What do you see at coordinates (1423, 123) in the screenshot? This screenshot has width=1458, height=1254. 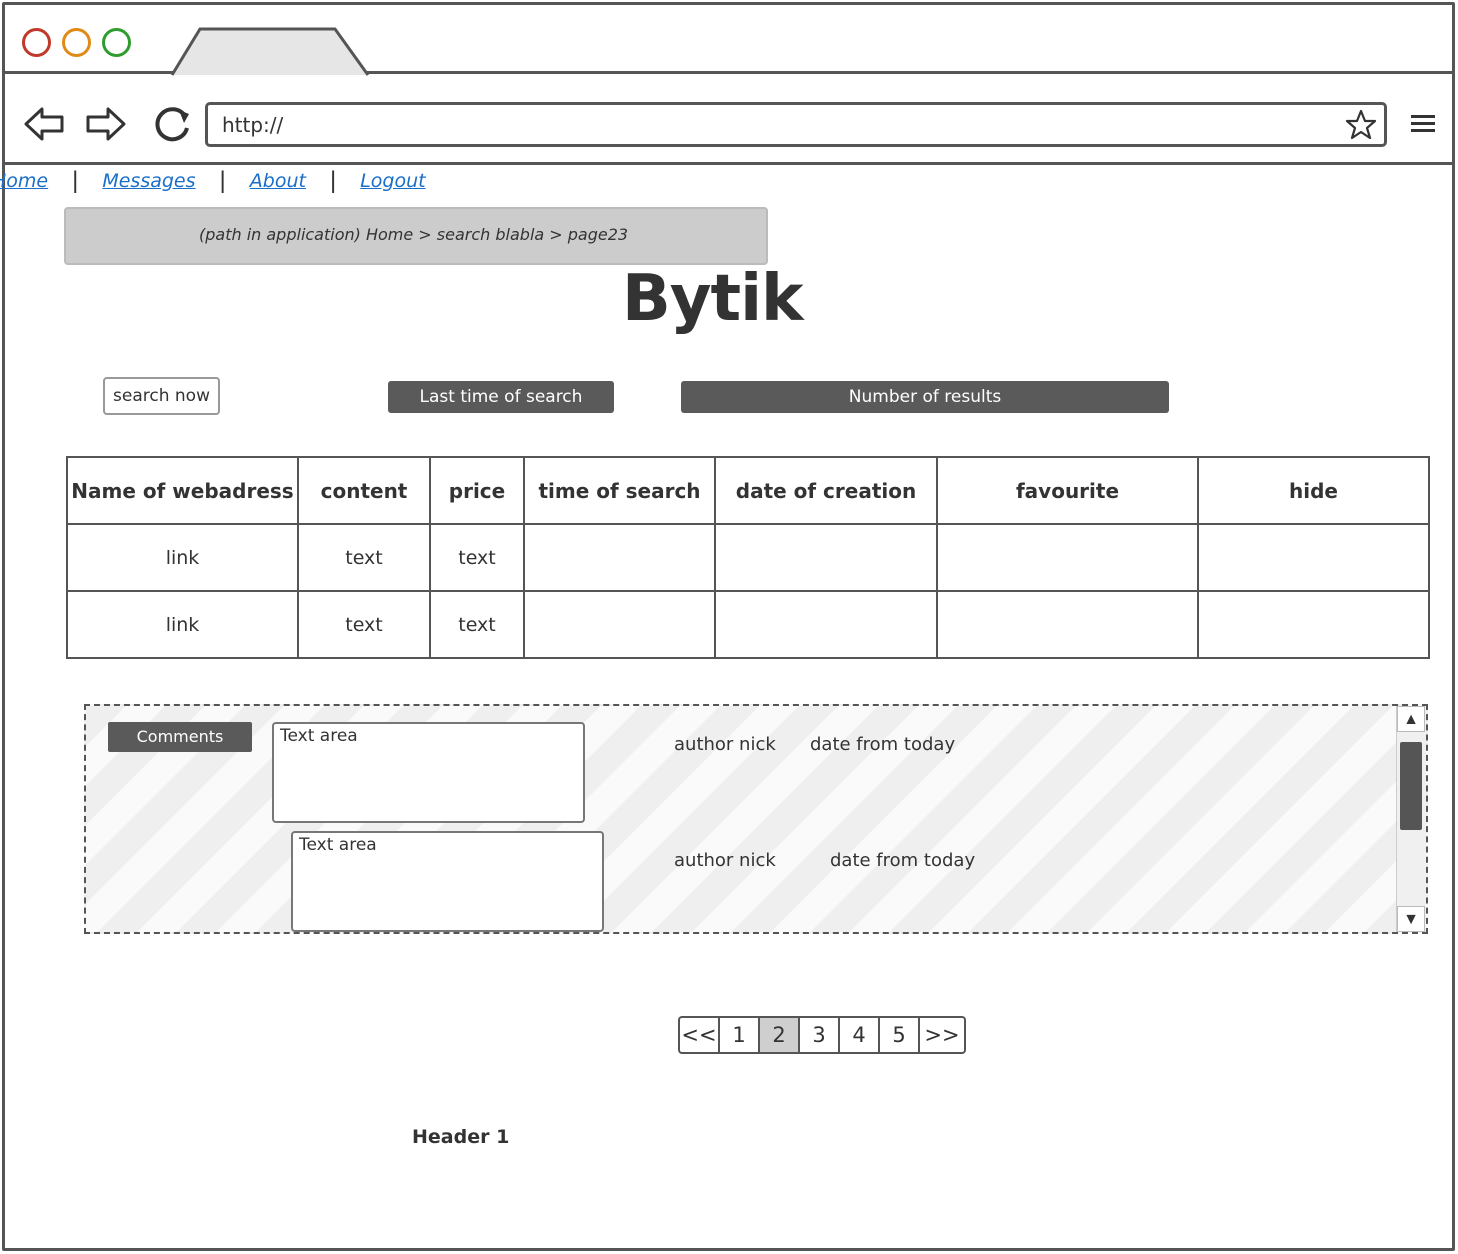 I see `menu-icon` at bounding box center [1423, 123].